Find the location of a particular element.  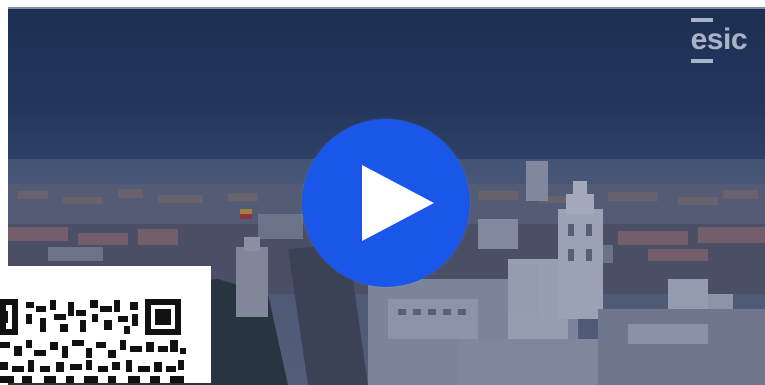

play-button is located at coordinates (386, 203).